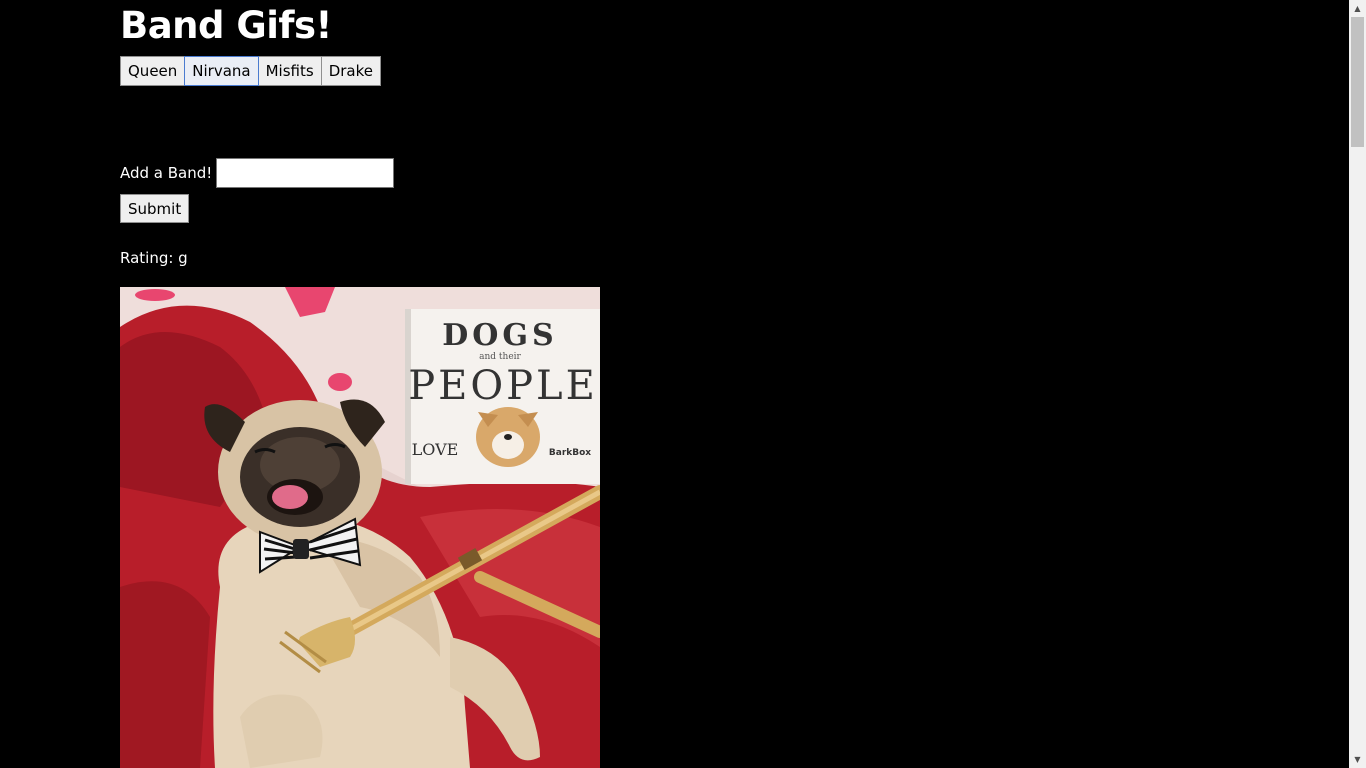 This screenshot has height=768, width=1366. Describe the element at coordinates (435, 449) in the screenshot. I see `book-title-3: LOVE` at that location.